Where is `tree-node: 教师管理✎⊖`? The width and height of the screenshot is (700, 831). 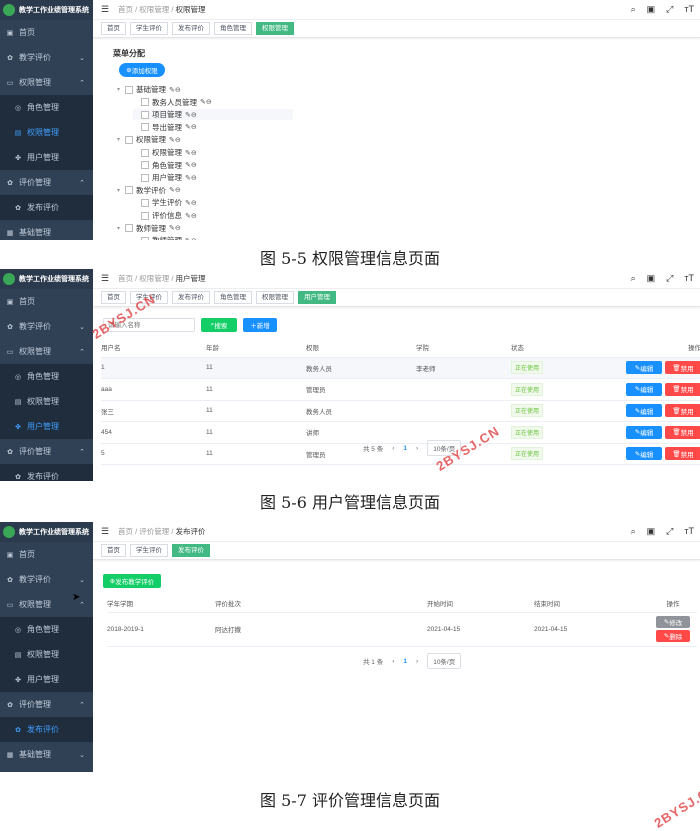
tree-node: 教师管理✎⊖ is located at coordinates (165, 237).